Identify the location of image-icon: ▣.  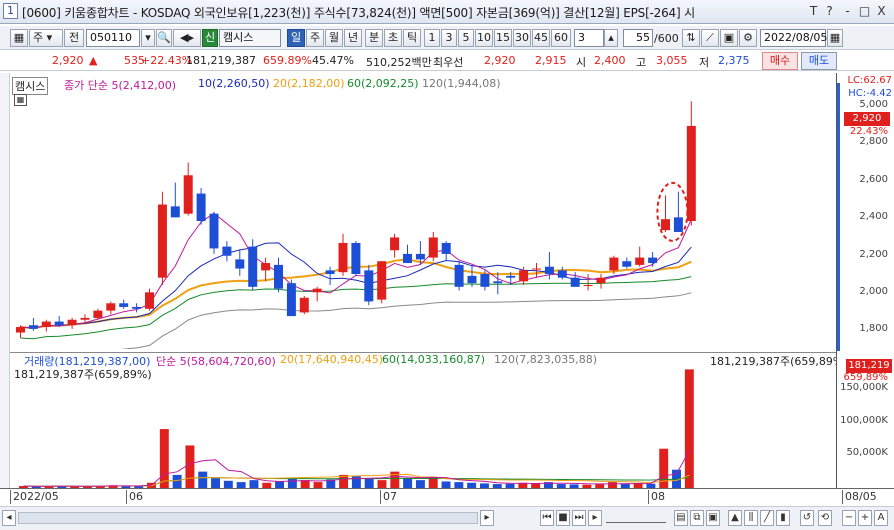
(713, 518).